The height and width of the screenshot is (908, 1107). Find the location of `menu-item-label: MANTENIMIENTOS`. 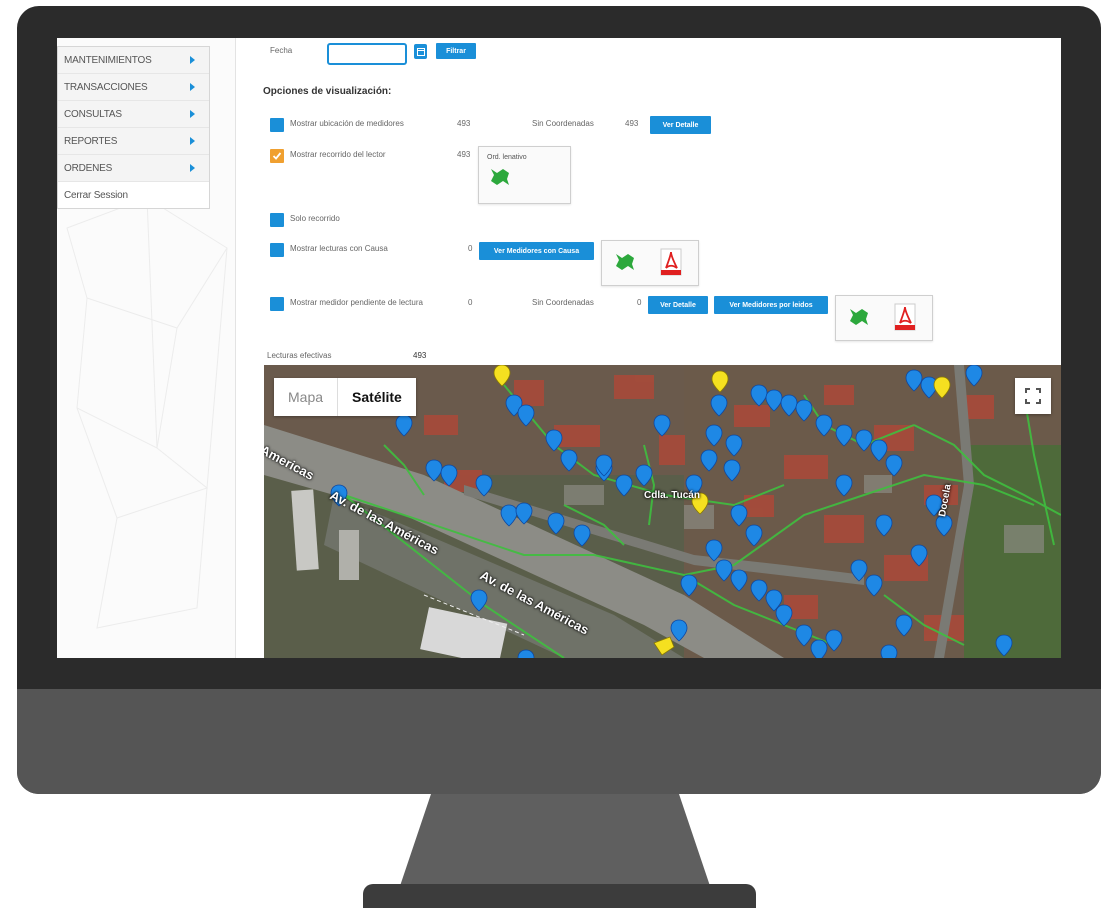

menu-item-label: MANTENIMIENTOS is located at coordinates (108, 60).